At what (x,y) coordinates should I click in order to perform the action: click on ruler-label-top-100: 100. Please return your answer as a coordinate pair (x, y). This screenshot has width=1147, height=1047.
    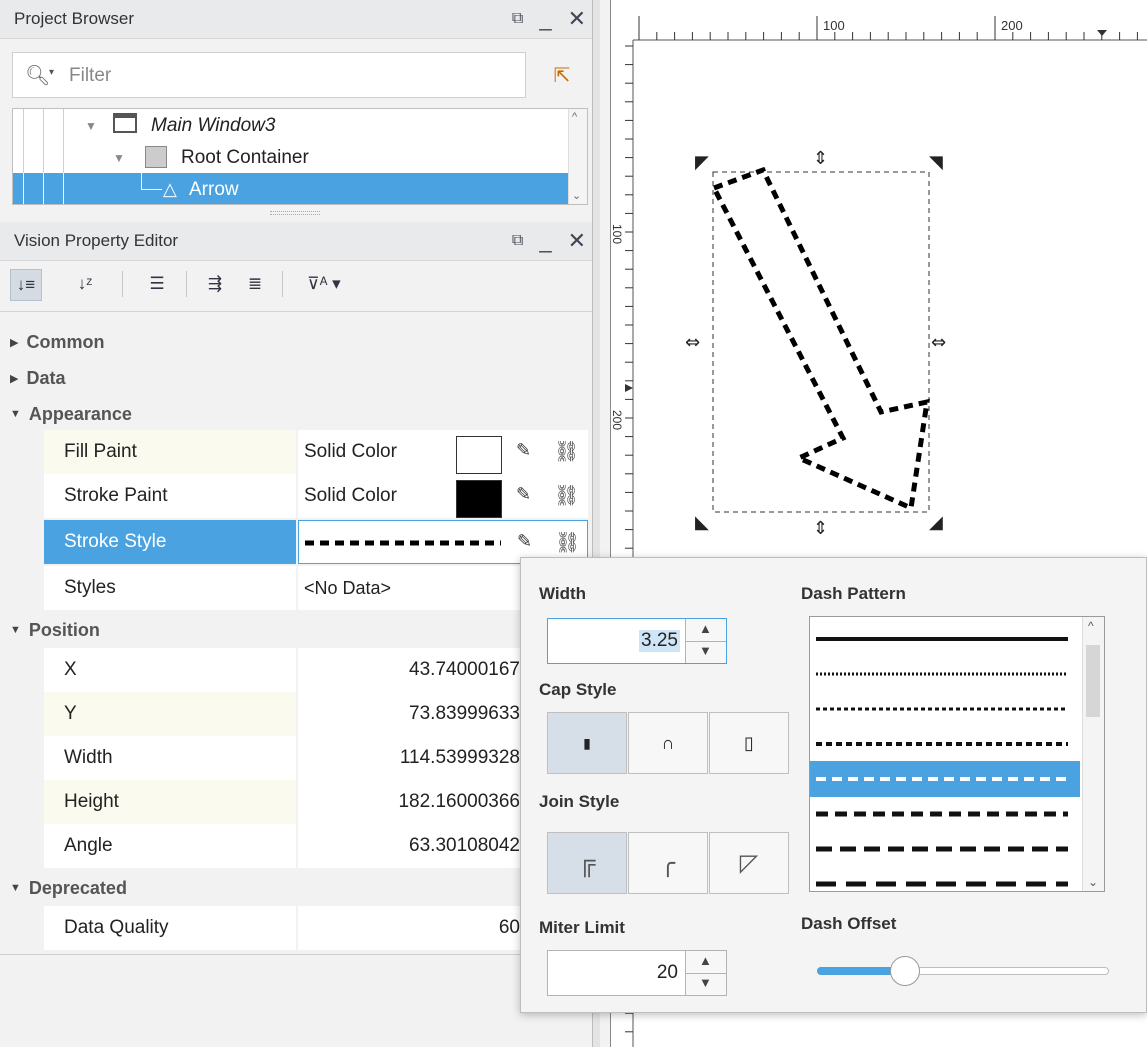
    Looking at the image, I should click on (834, 25).